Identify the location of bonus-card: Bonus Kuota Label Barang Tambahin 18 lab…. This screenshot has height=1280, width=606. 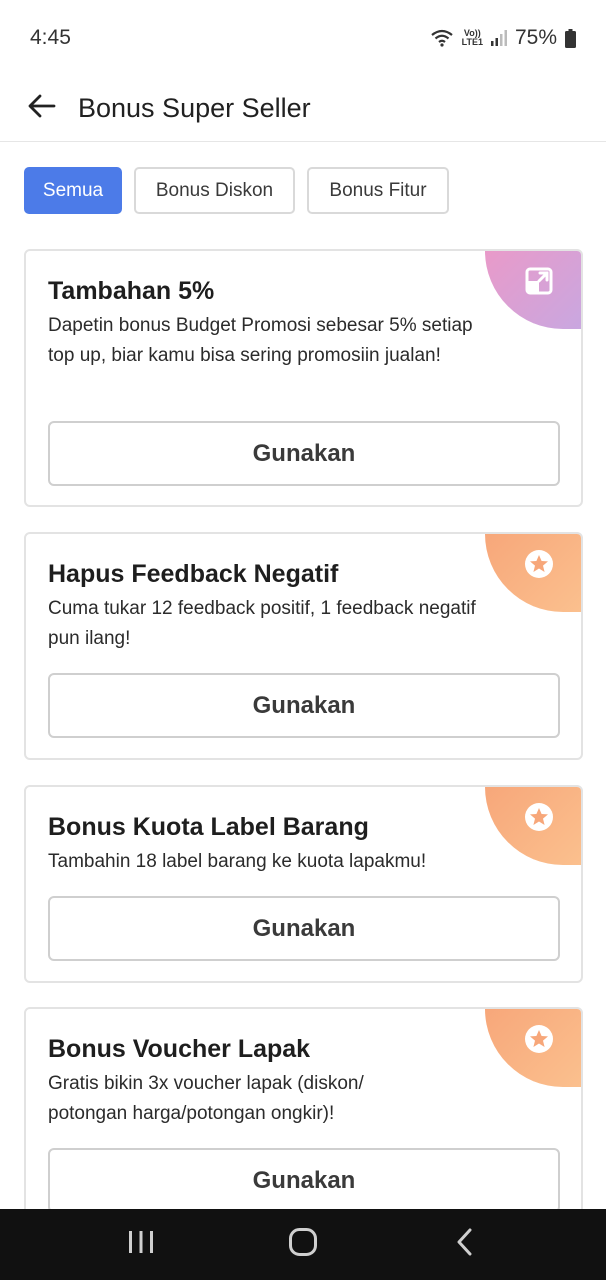
(303, 884).